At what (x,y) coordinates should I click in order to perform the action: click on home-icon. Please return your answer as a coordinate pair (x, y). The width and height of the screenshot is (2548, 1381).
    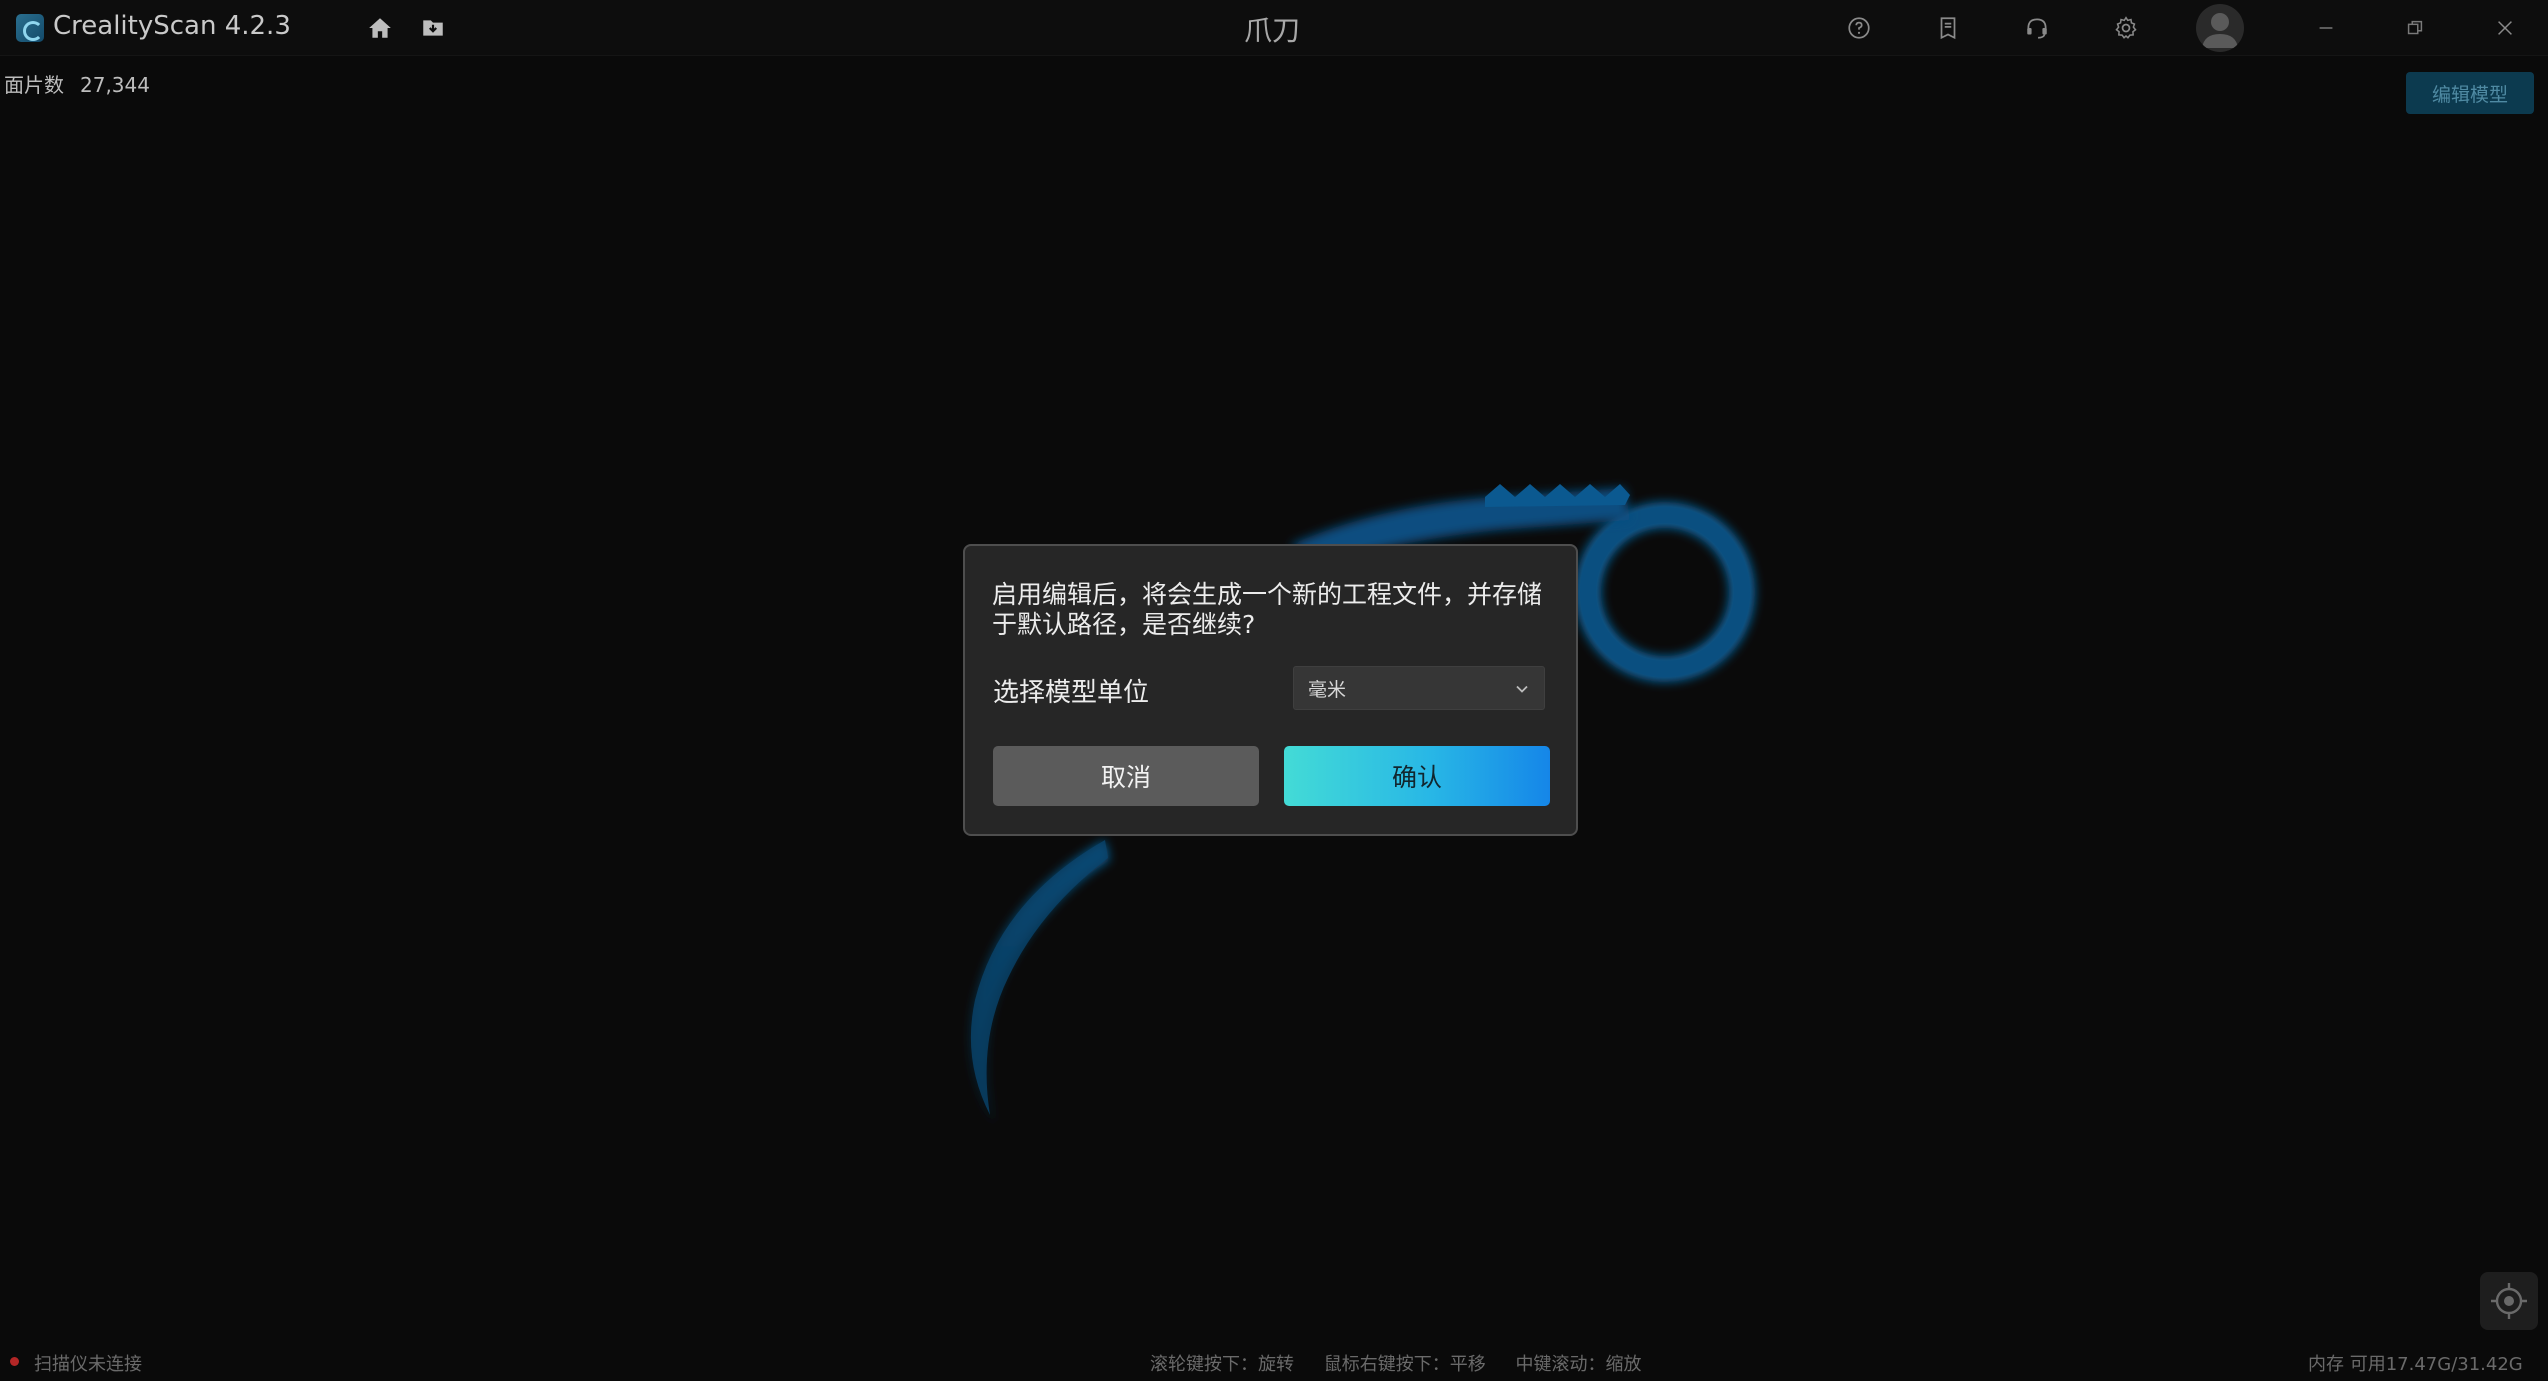
    Looking at the image, I should click on (380, 28).